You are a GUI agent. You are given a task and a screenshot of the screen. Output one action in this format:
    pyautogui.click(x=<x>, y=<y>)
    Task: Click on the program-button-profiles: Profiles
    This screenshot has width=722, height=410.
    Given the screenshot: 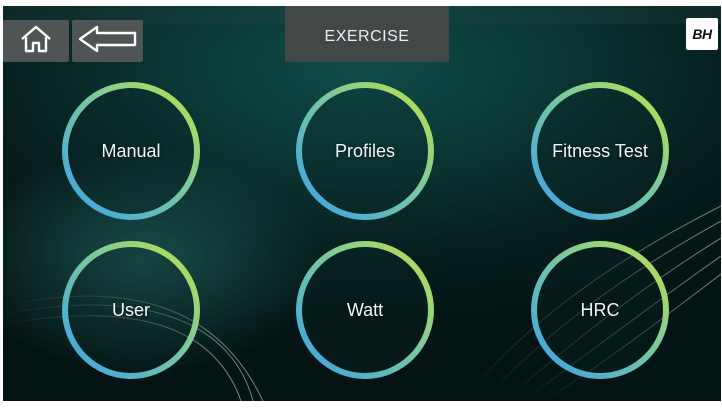 What is the action you would take?
    pyautogui.click(x=365, y=151)
    